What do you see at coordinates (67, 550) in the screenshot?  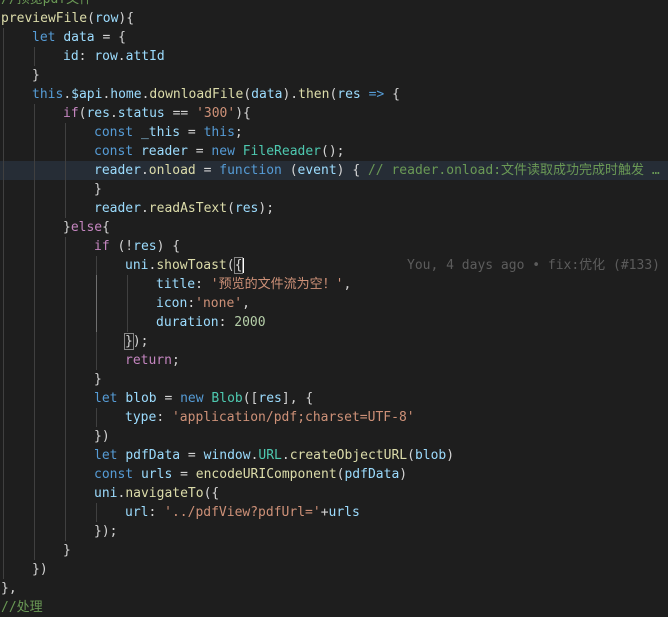 I see `code-text: }` at bounding box center [67, 550].